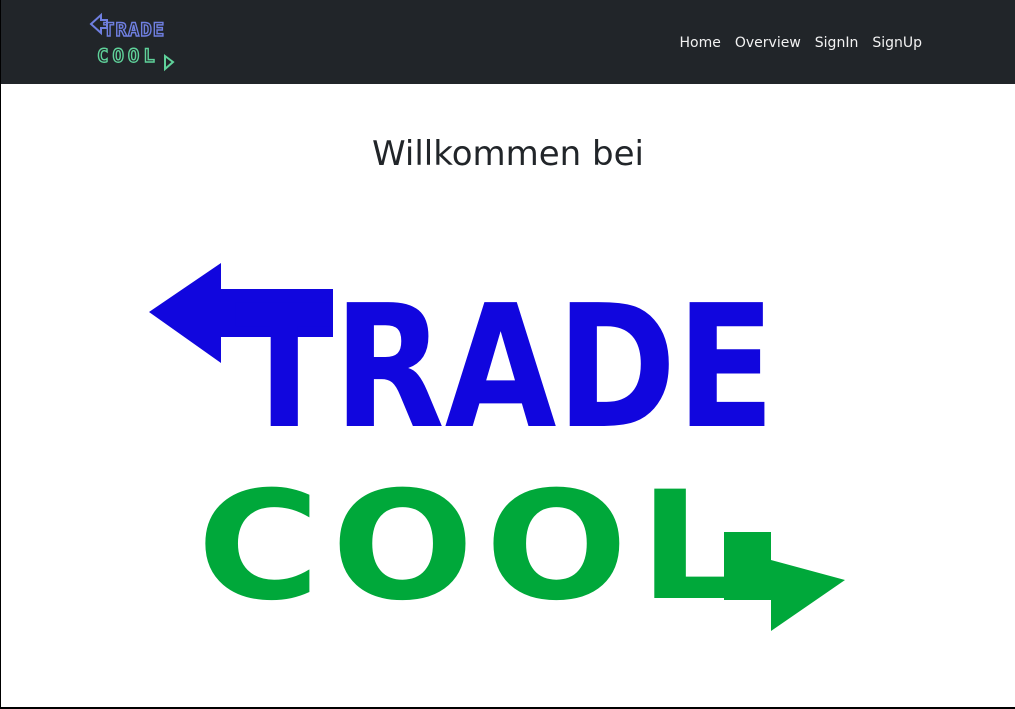  I want to click on hero-logo-trade: TRADE, so click(505, 368).